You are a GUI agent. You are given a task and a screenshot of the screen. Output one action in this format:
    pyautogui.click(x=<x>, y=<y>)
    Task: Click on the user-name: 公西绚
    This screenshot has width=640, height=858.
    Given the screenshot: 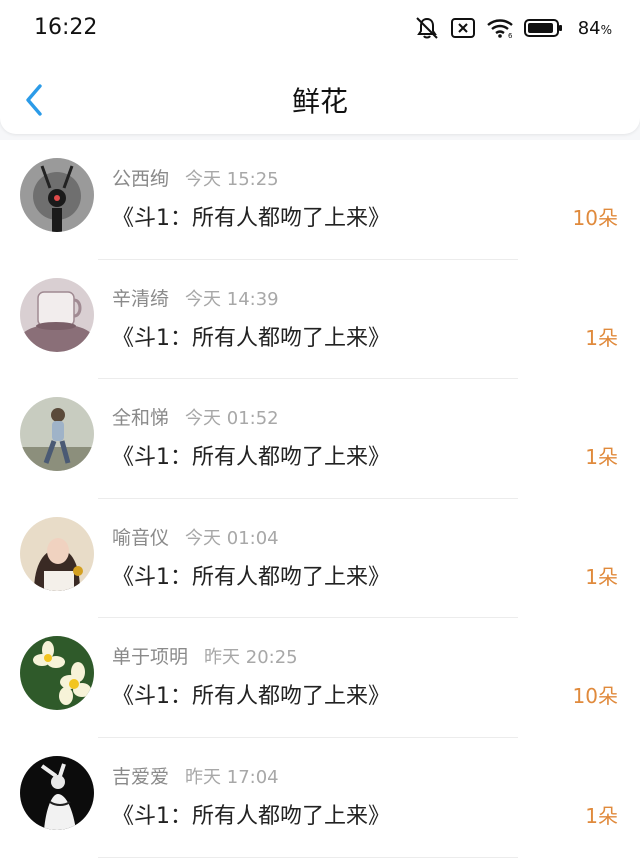 What is the action you would take?
    pyautogui.click(x=141, y=179)
    